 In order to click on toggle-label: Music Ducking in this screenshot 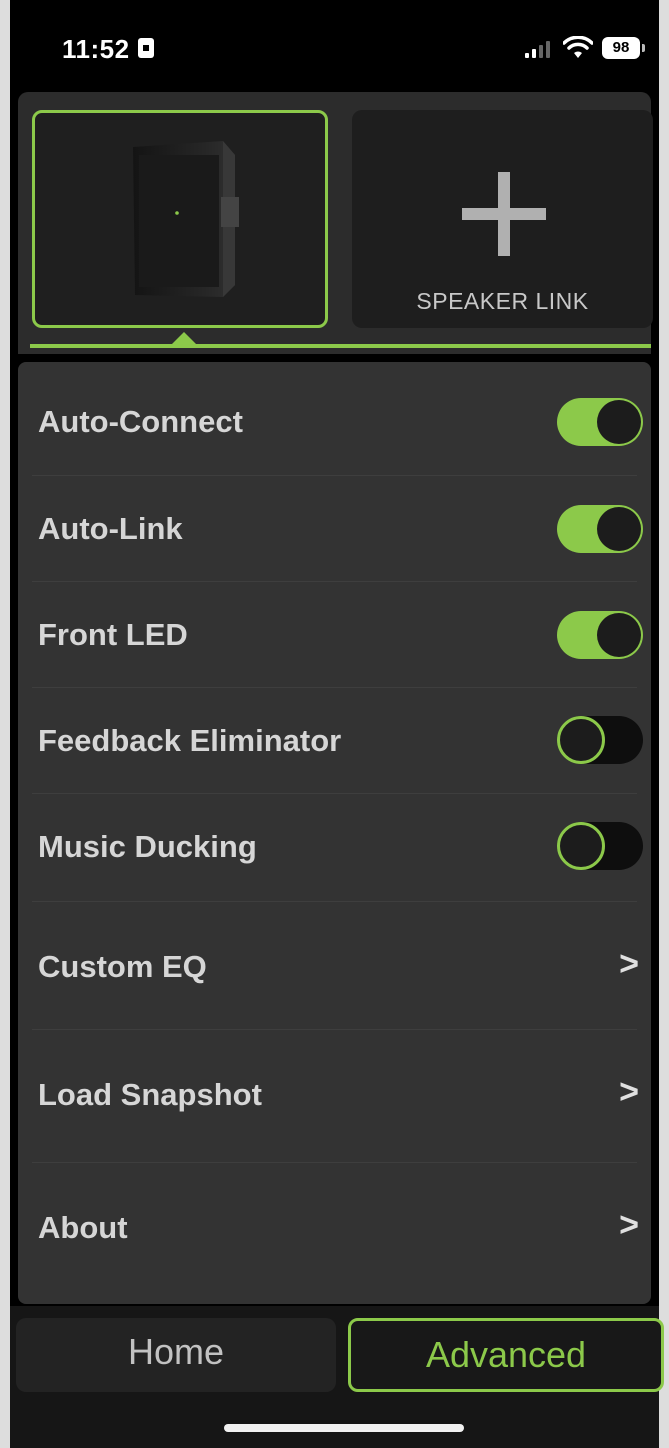, I will do `click(147, 846)`.